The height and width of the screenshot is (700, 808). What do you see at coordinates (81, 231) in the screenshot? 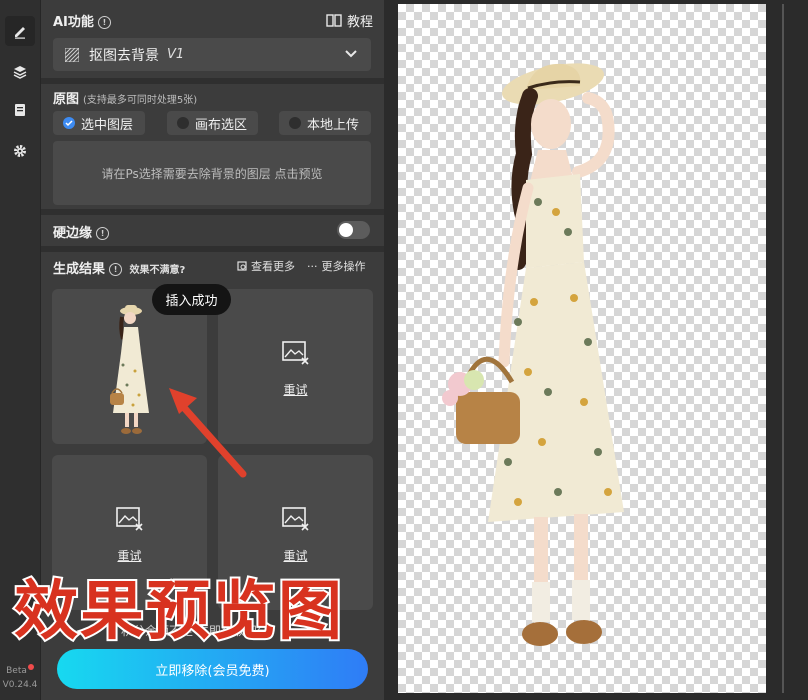
I see `hard-edge-label: 硬边缘!` at bounding box center [81, 231].